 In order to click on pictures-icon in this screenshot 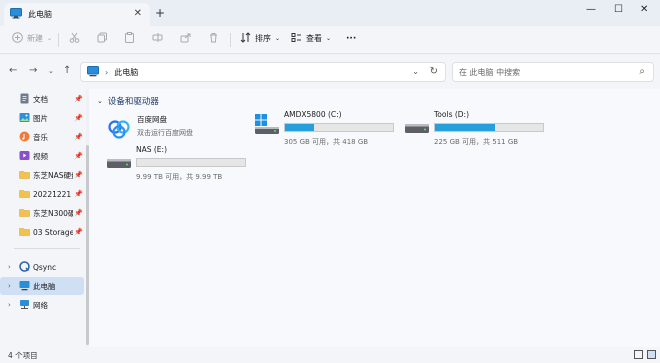, I will do `click(24, 117)`.